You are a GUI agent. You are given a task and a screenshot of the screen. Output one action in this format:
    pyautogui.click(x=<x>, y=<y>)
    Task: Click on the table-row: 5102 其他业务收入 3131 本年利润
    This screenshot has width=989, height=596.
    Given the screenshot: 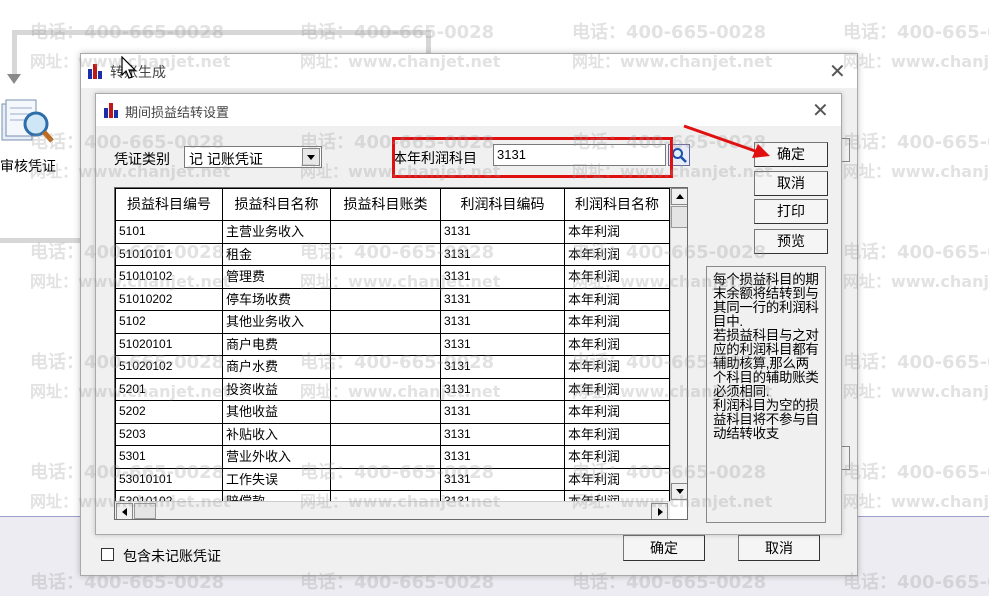 What is the action you would take?
    pyautogui.click(x=392, y=322)
    